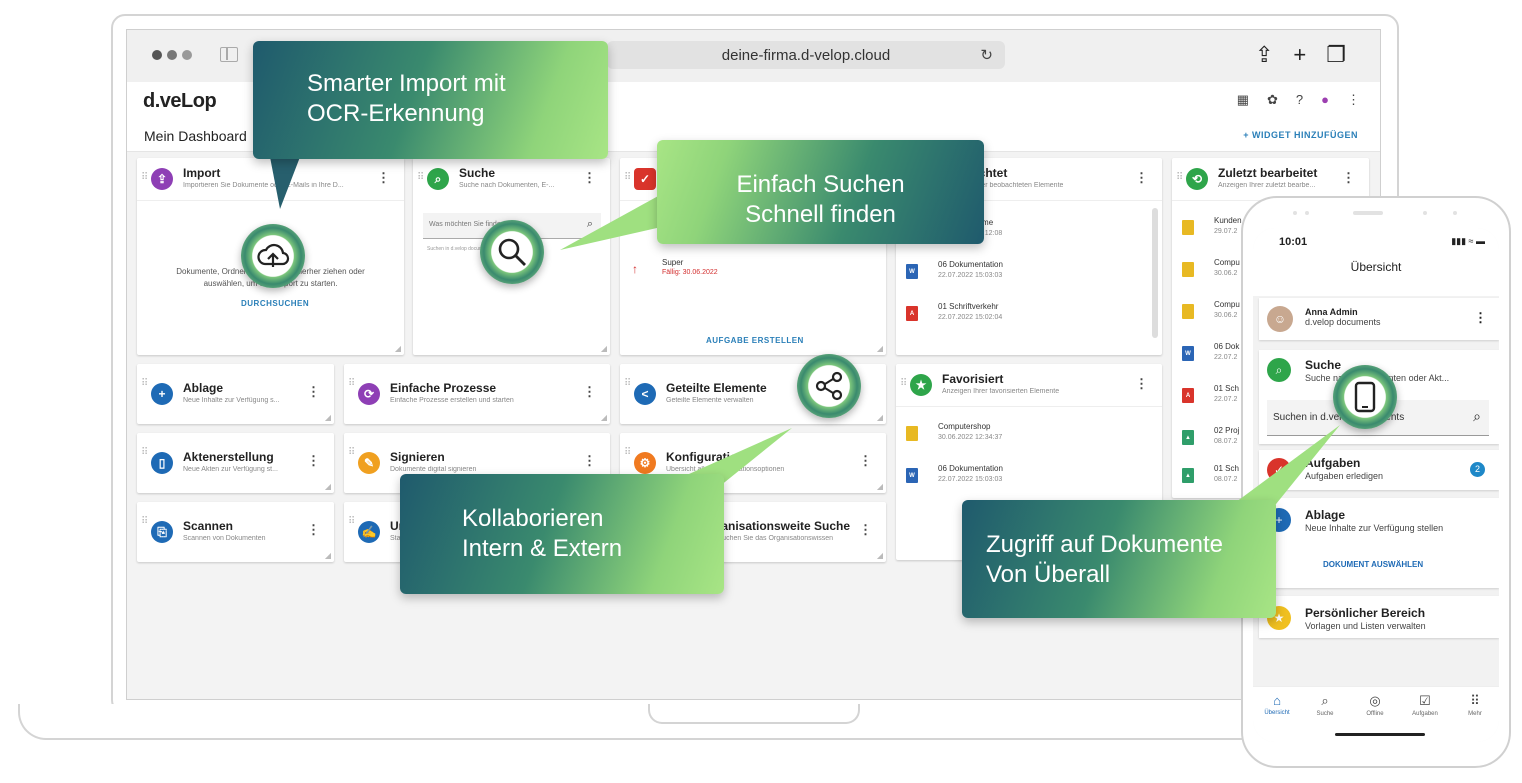 This screenshot has height=783, width=1522. What do you see at coordinates (1477, 416) in the screenshot?
I see `search-icon: ⌕` at bounding box center [1477, 416].